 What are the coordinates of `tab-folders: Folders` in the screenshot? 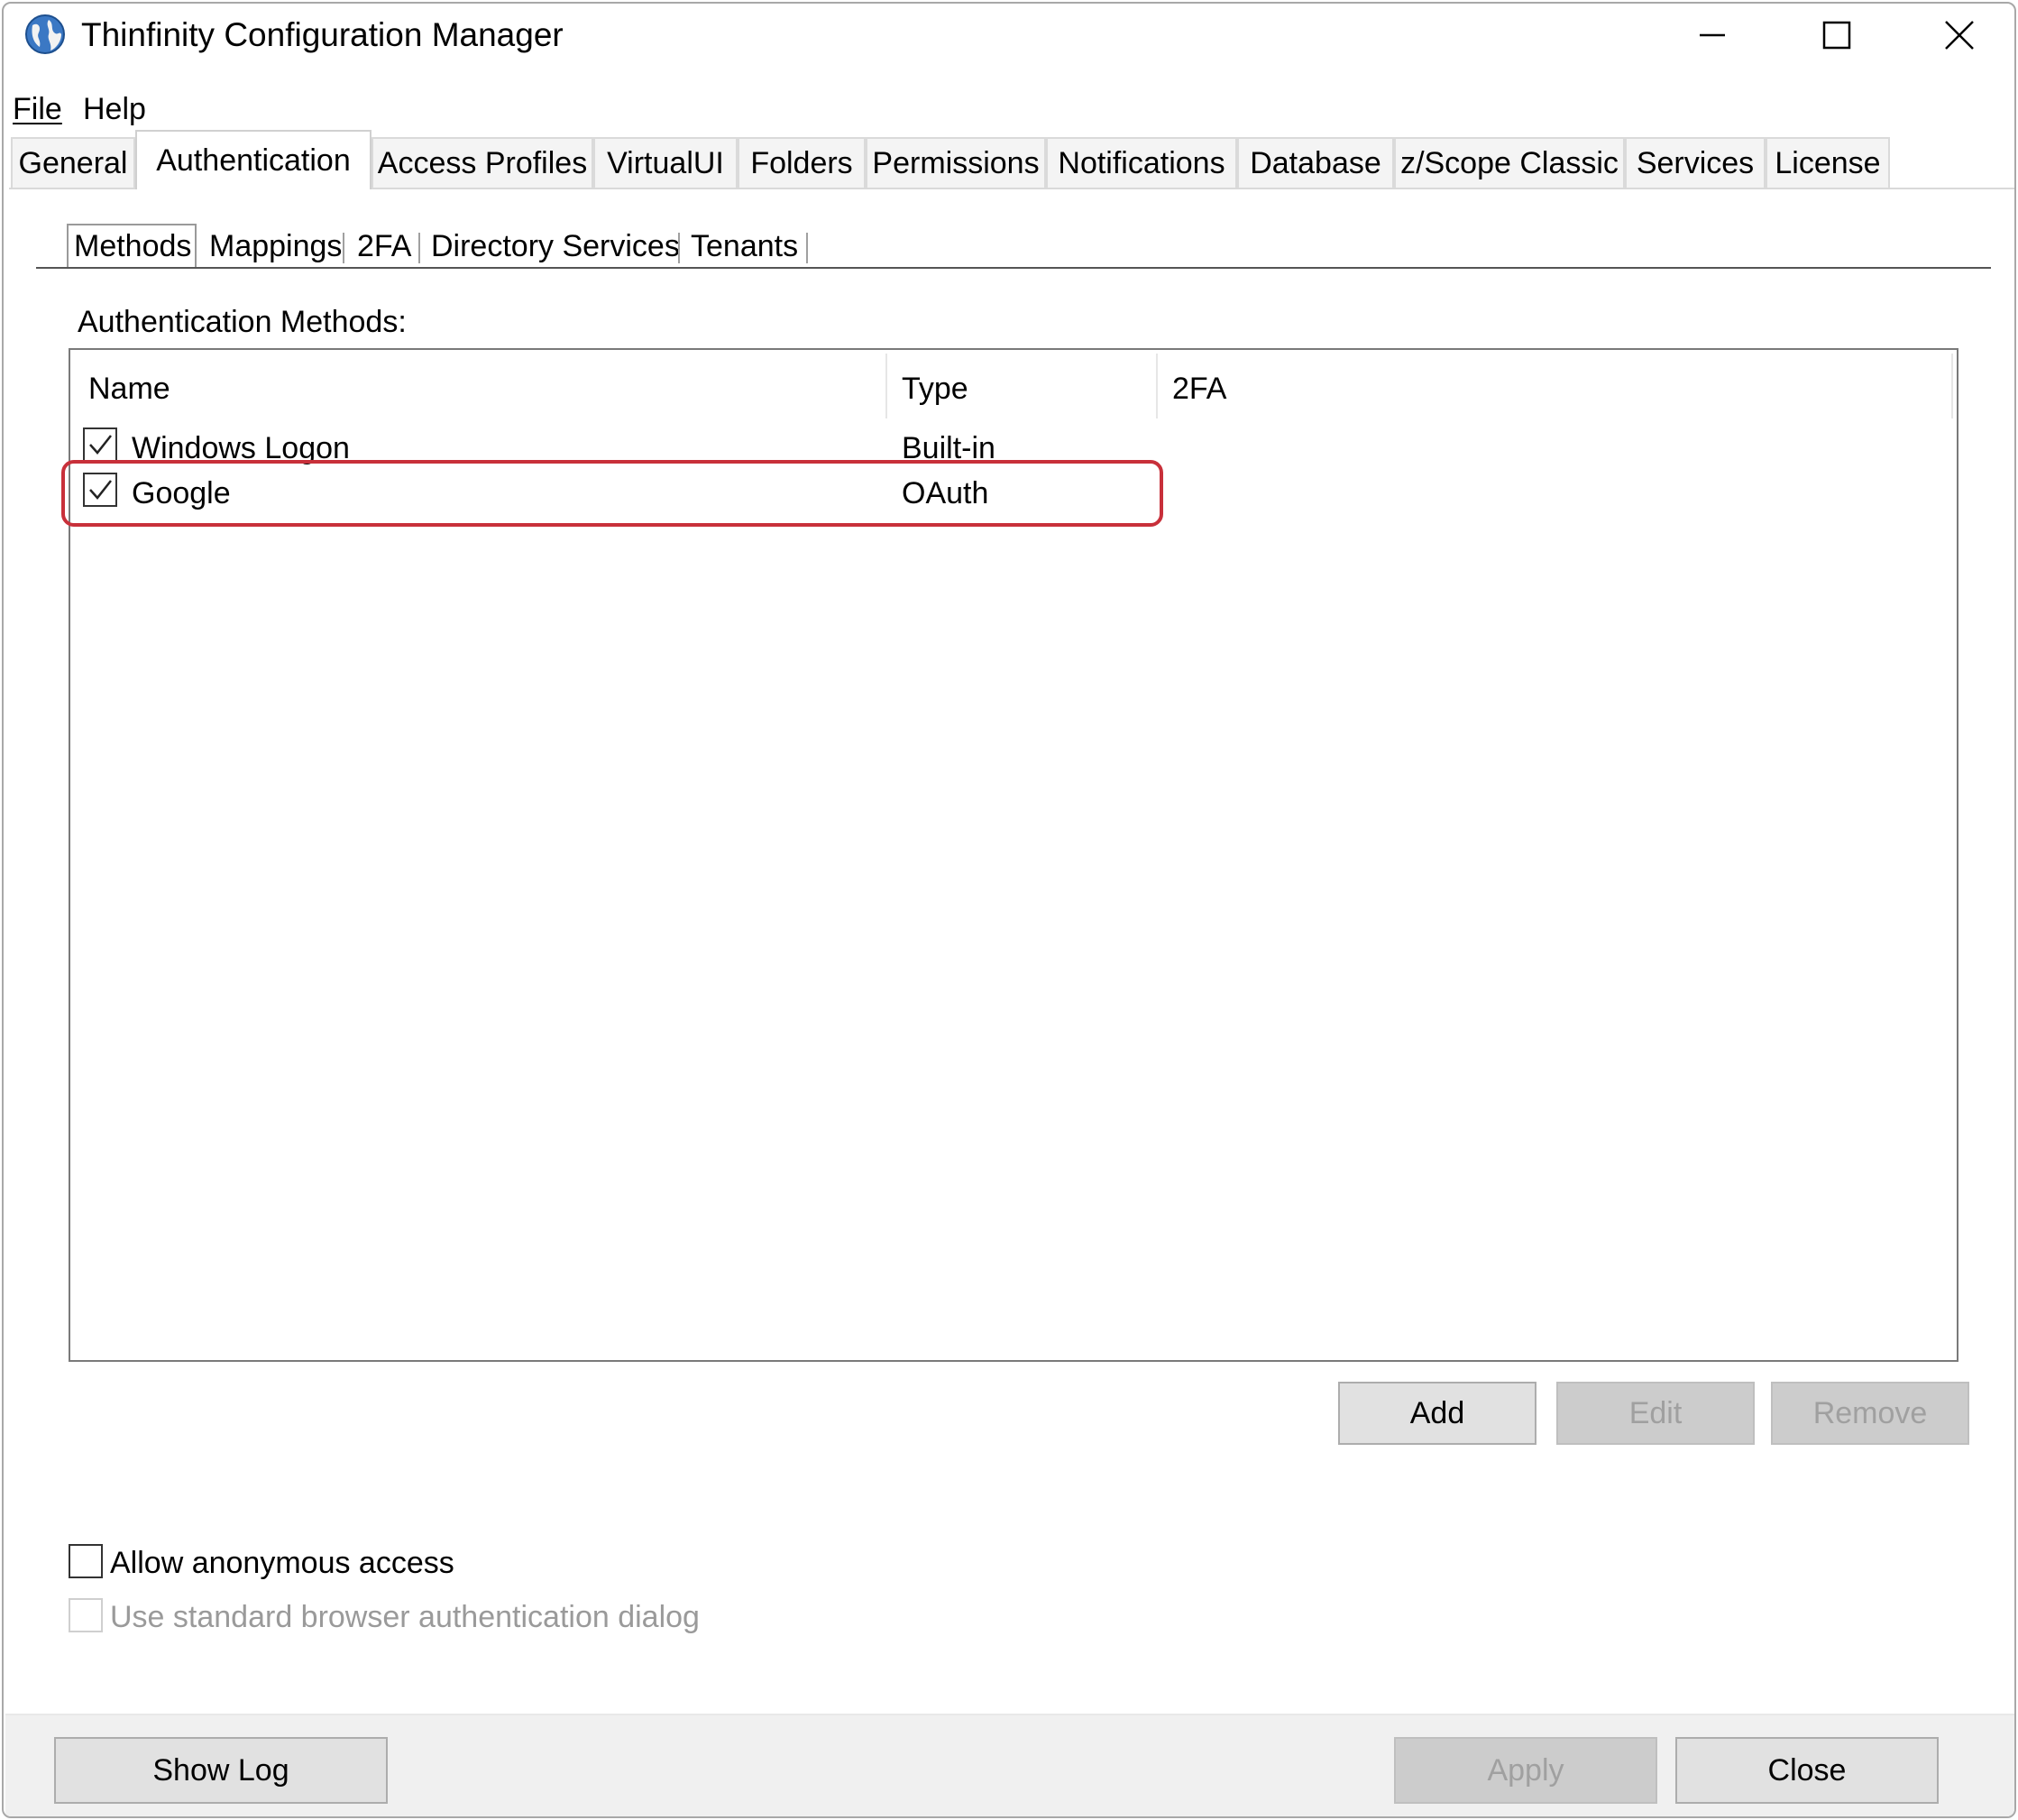 It's located at (802, 163).